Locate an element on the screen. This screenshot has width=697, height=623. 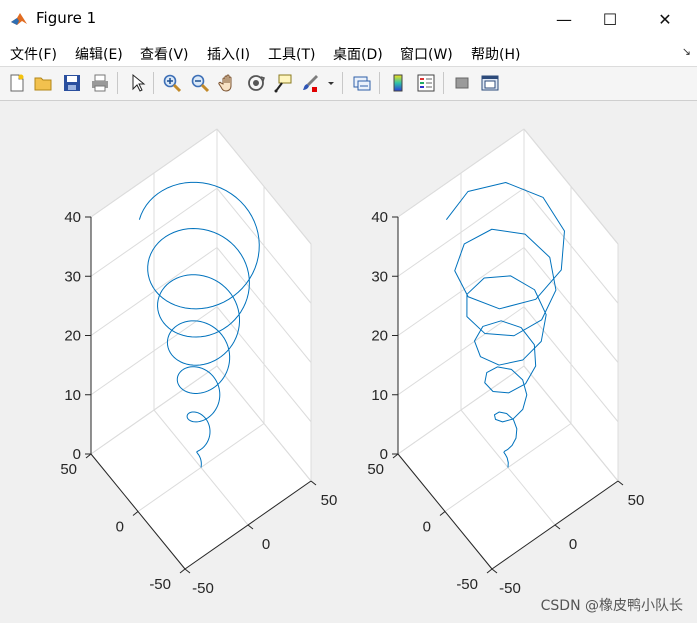
brush-icon is located at coordinates (310, 83).